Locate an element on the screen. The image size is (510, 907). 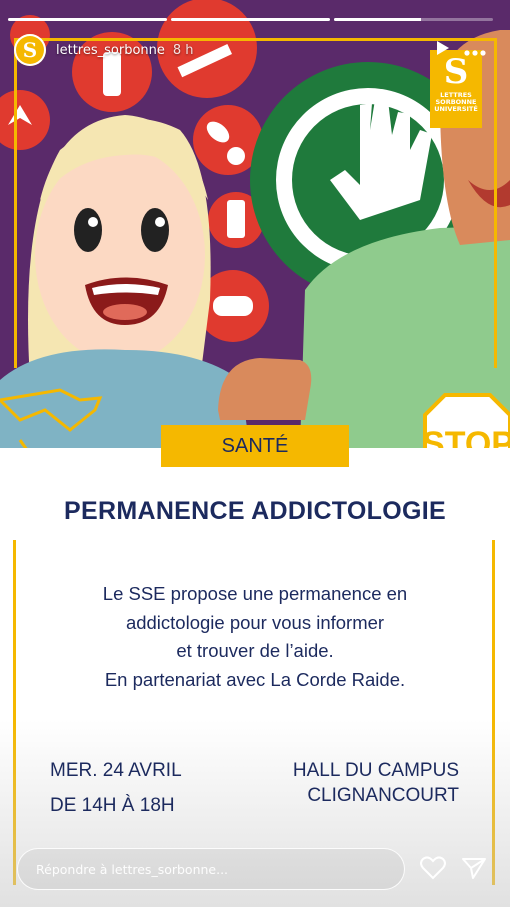
username: lettres_sorbonne is located at coordinates (110, 50).